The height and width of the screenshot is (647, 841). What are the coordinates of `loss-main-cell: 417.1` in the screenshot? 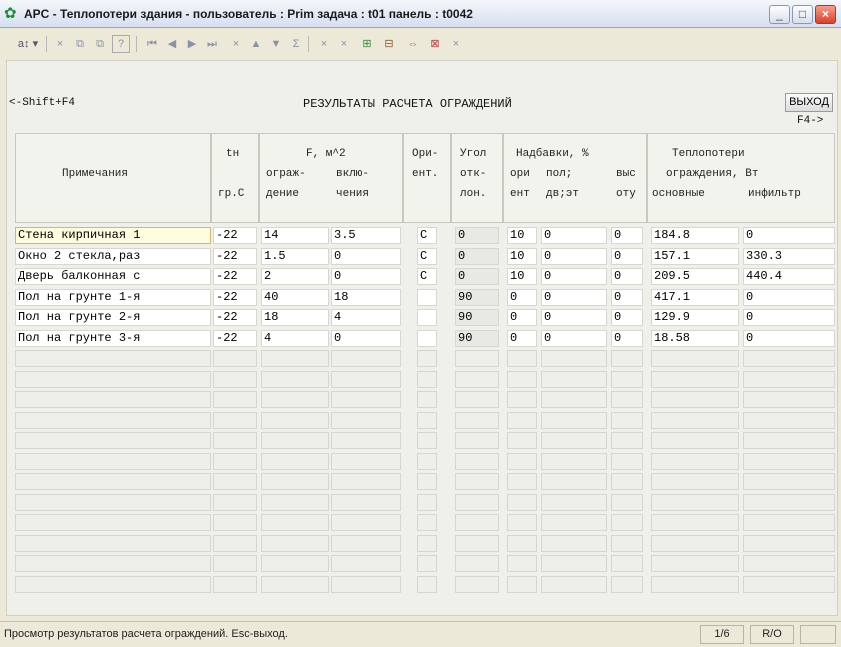 It's located at (695, 297).